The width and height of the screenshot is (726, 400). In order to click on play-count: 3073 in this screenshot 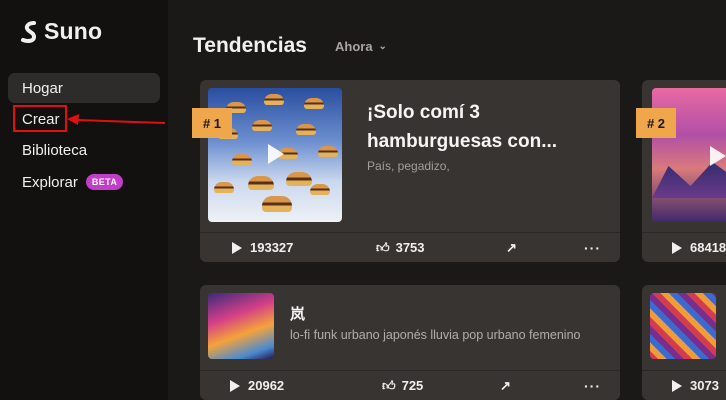, I will do `click(704, 385)`.